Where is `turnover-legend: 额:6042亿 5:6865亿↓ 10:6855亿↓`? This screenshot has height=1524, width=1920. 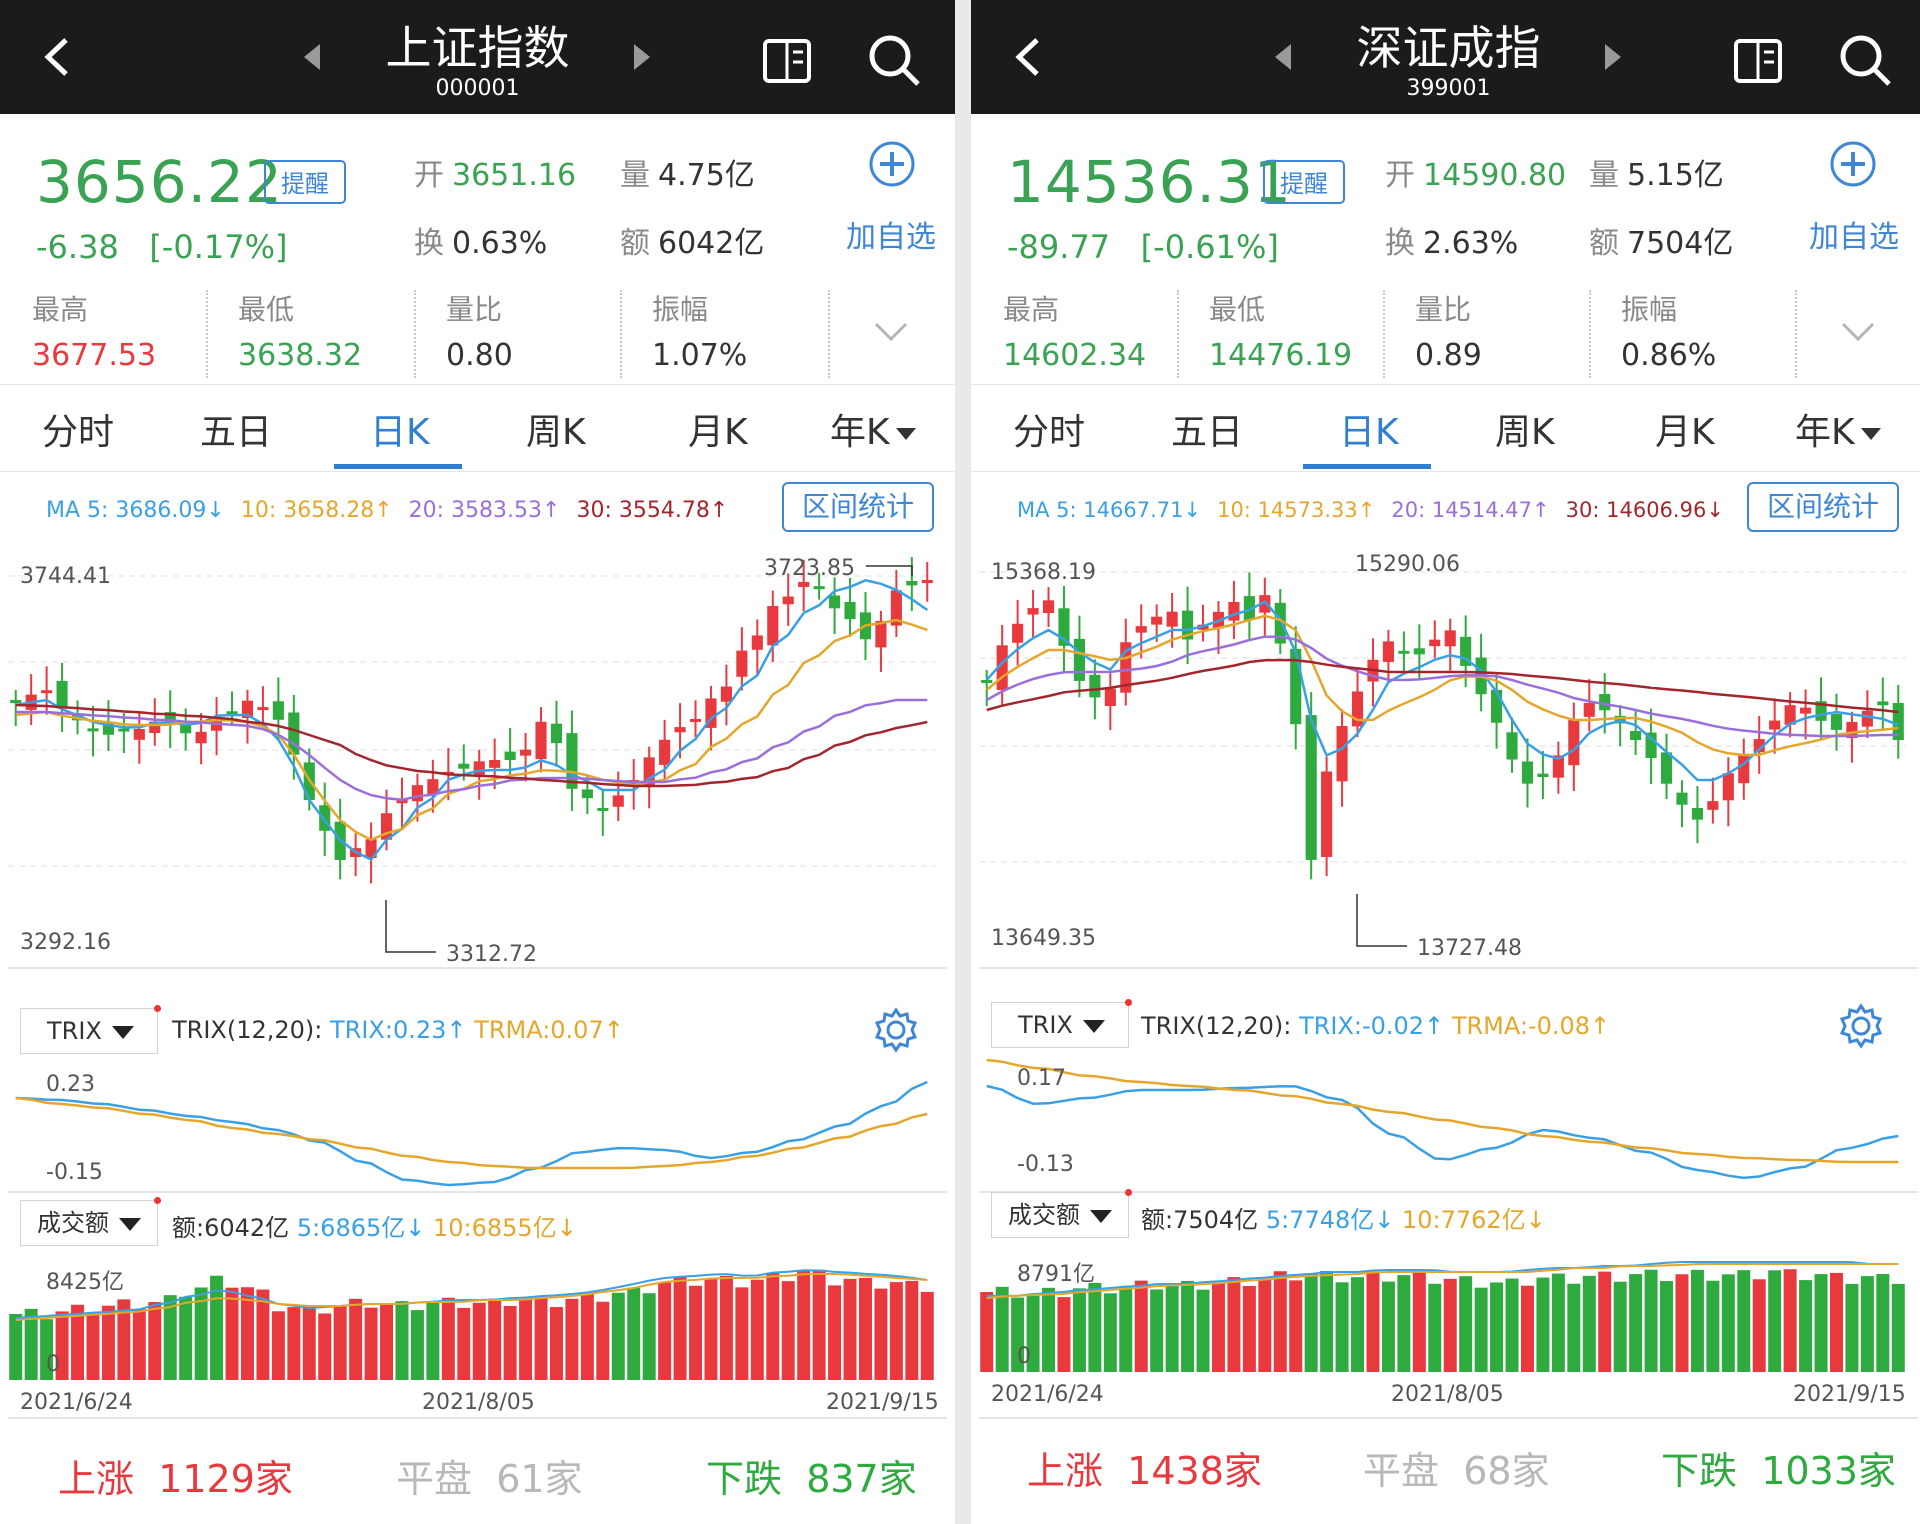
turnover-legend: 额:6042亿 5:6865亿↓ 10:6855亿↓ is located at coordinates (374, 1228).